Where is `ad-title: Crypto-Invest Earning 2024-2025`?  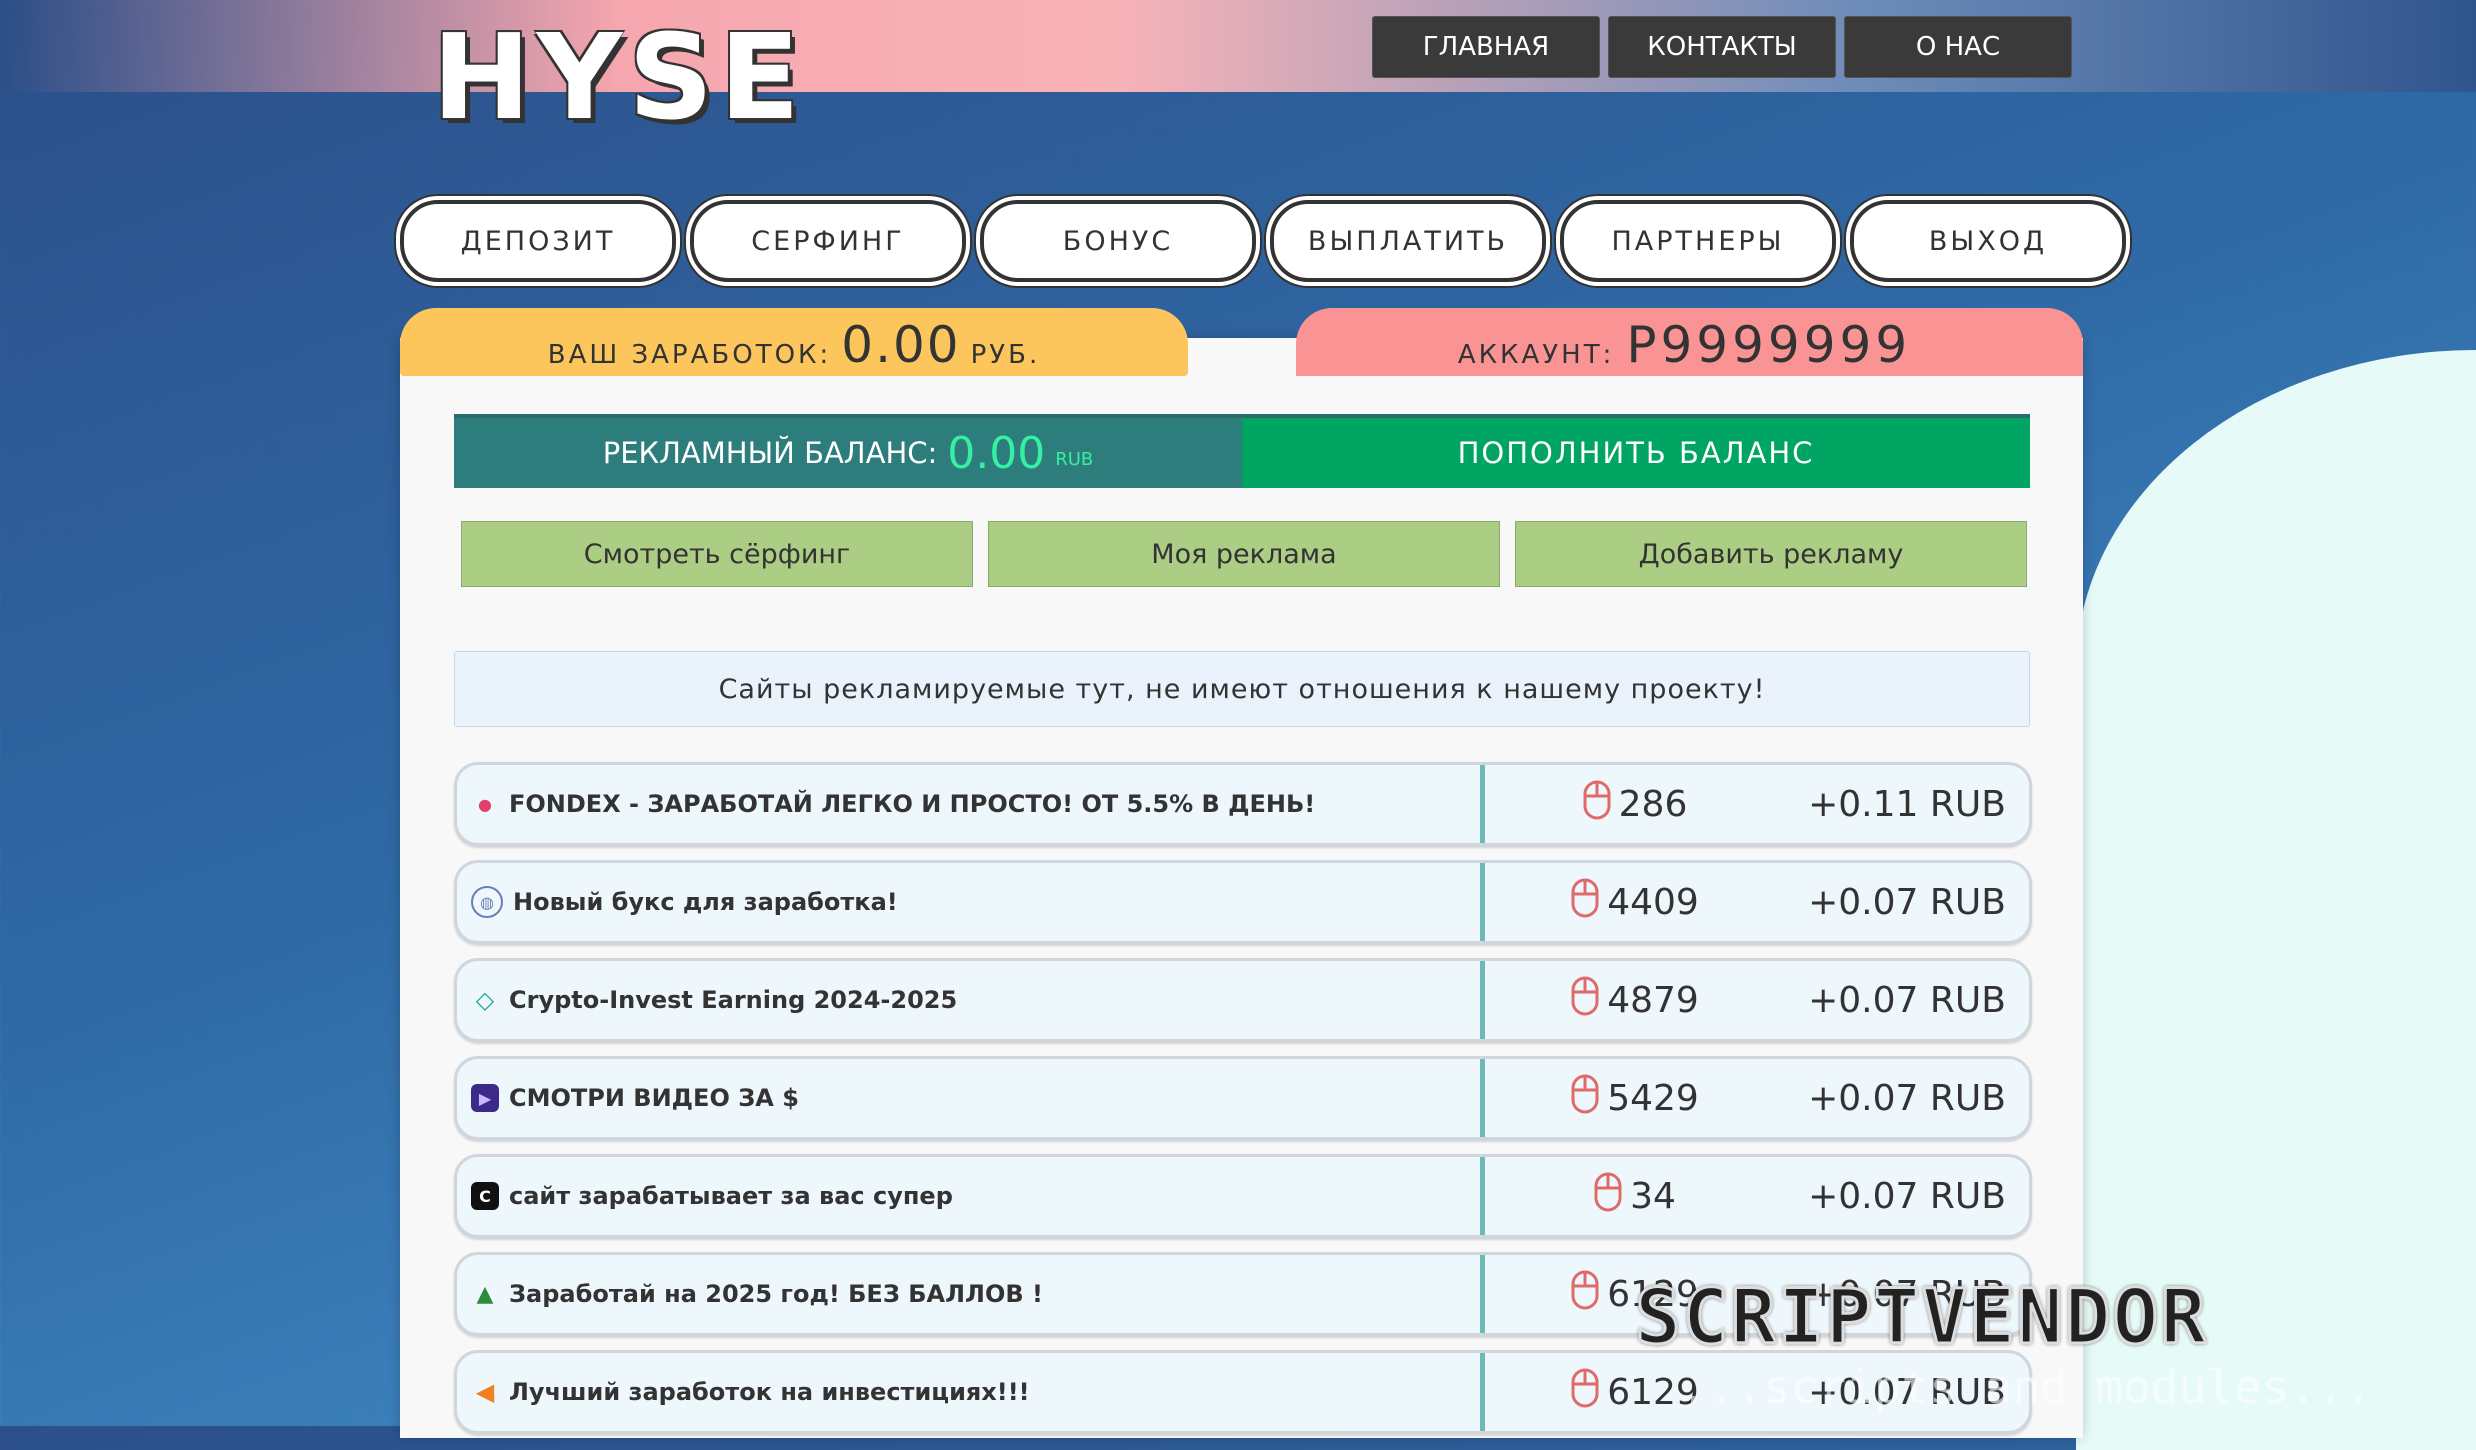 ad-title: Crypto-Invest Earning 2024-2025 is located at coordinates (733, 1000).